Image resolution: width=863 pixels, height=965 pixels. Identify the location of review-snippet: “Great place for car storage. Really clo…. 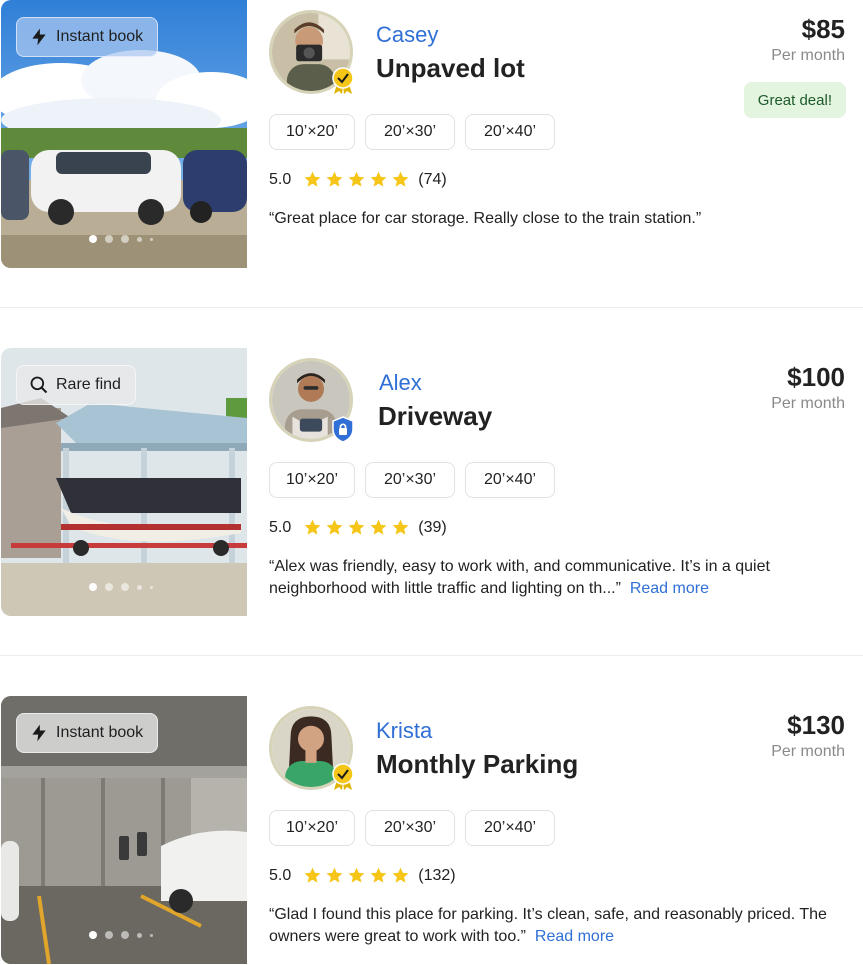
(559, 219).